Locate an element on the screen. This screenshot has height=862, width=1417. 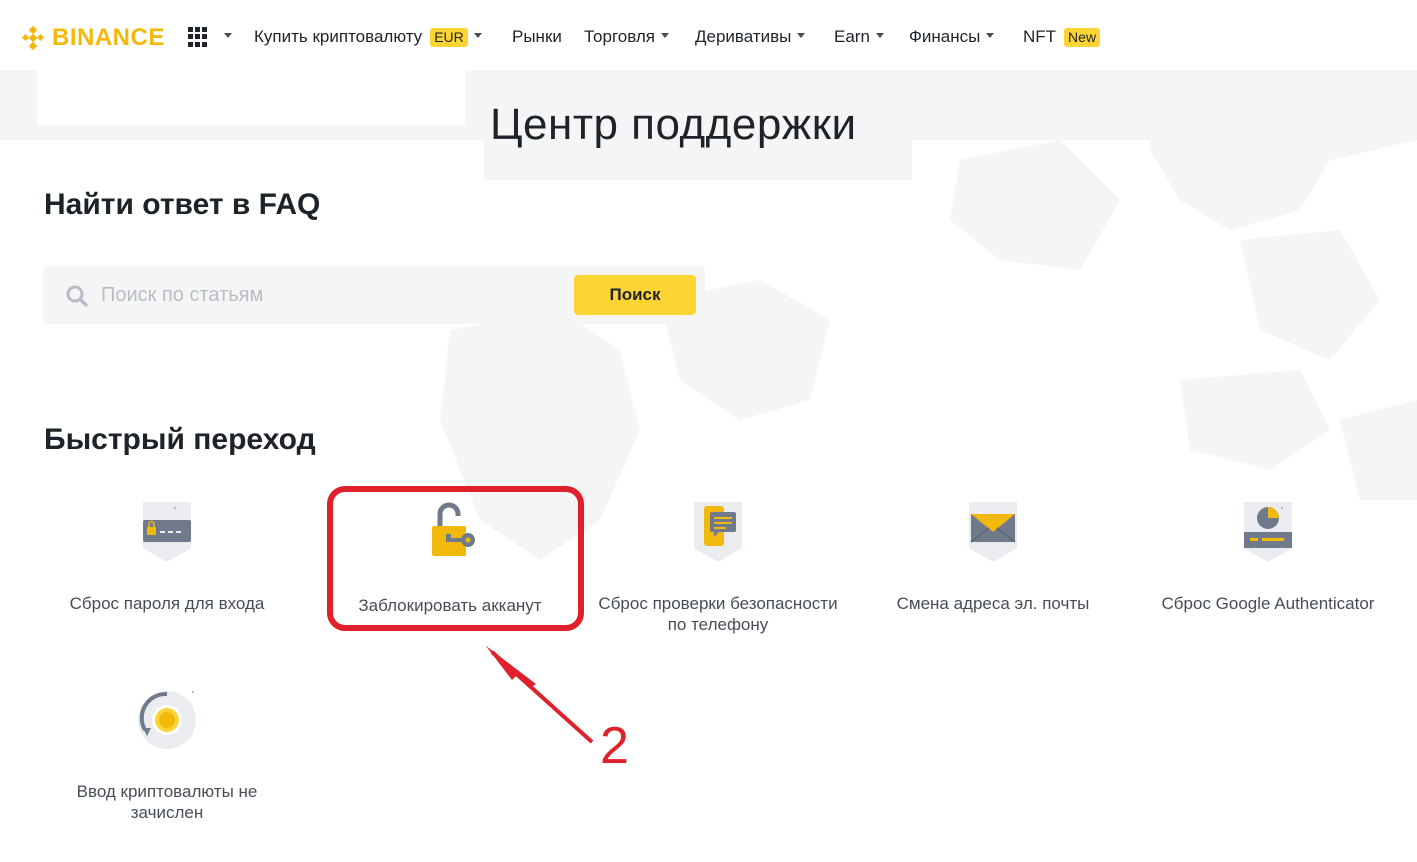
quick-link-reset-google-authenticator: Сброс Google Authenticator is located at coordinates (1268, 557).